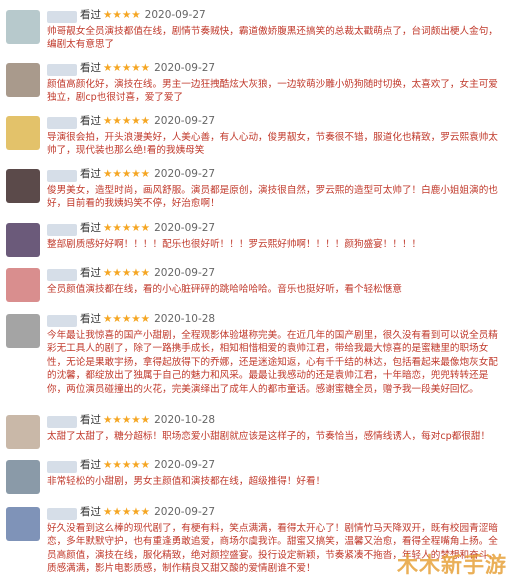 This screenshot has height=583, width=513. Describe the element at coordinates (234, 244) in the screenshot. I see `review-text: 整部剧质感好好啊！！！！配乐也很好听！！！罗云熙好帅啊！！！！颜狗盛宴！！！！` at that location.